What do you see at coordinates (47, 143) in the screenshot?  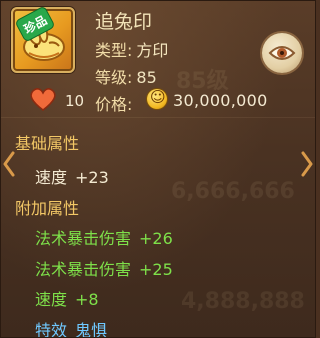 I see `base-attributes-title: 基础属性` at bounding box center [47, 143].